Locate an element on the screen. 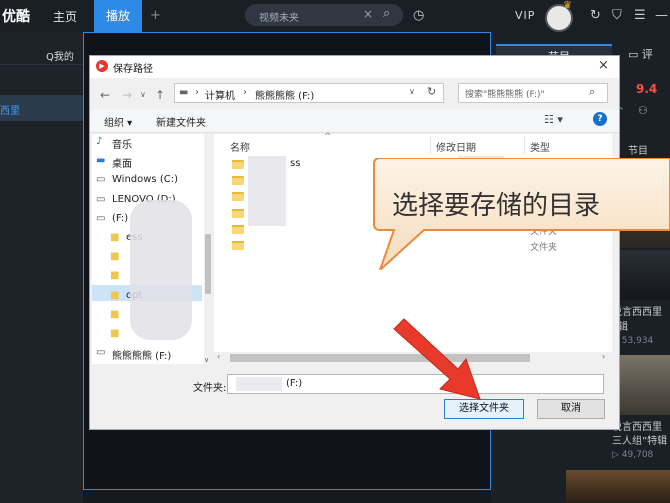 The width and height of the screenshot is (670, 503). column-modified: 修改日期 is located at coordinates (456, 146).